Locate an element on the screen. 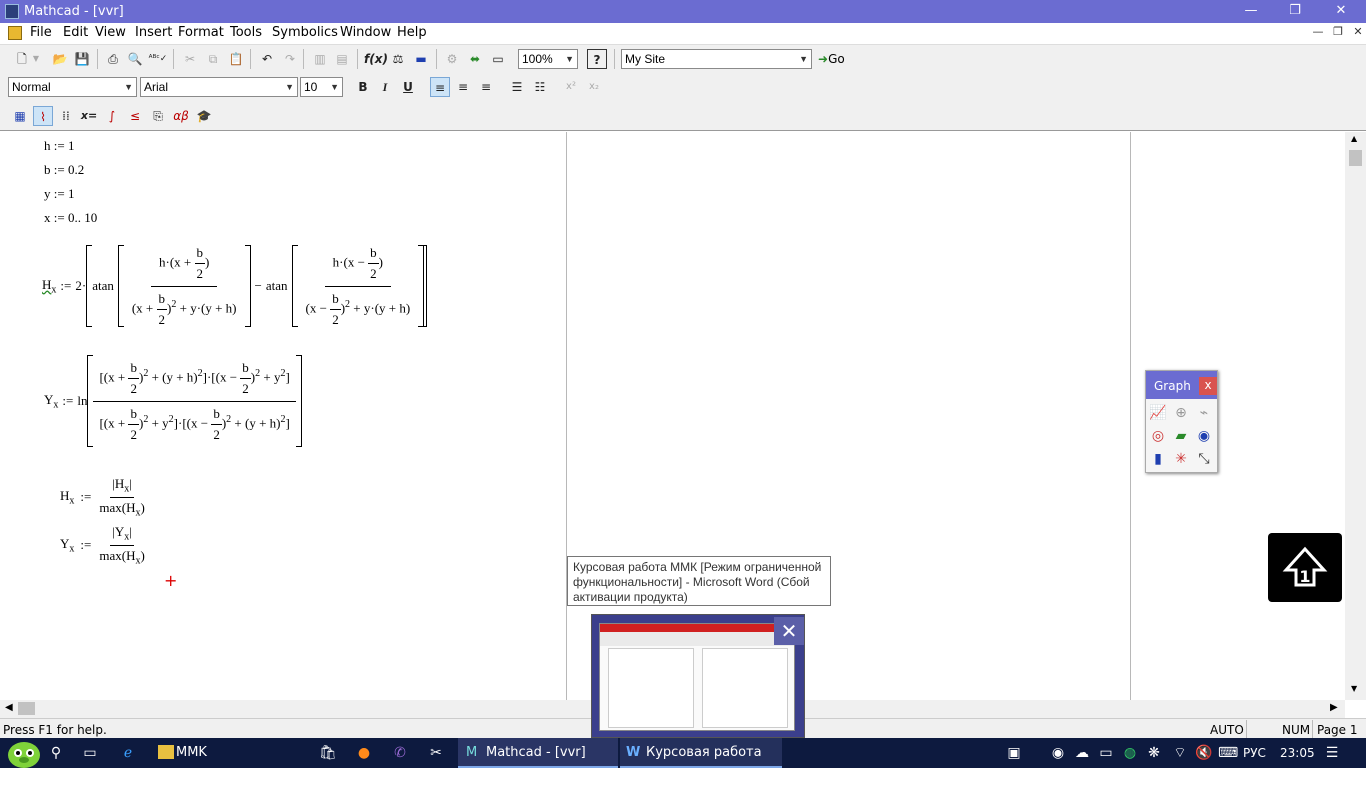 This screenshot has width=1366, height=798. minimize-button: — is located at coordinates (1251, 11).